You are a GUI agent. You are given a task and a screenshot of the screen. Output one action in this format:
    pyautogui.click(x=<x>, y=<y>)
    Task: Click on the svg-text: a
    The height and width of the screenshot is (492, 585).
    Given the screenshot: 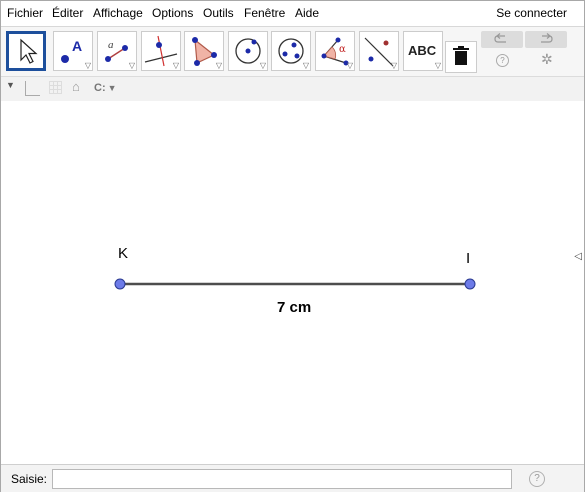 What is the action you would take?
    pyautogui.click(x=111, y=45)
    